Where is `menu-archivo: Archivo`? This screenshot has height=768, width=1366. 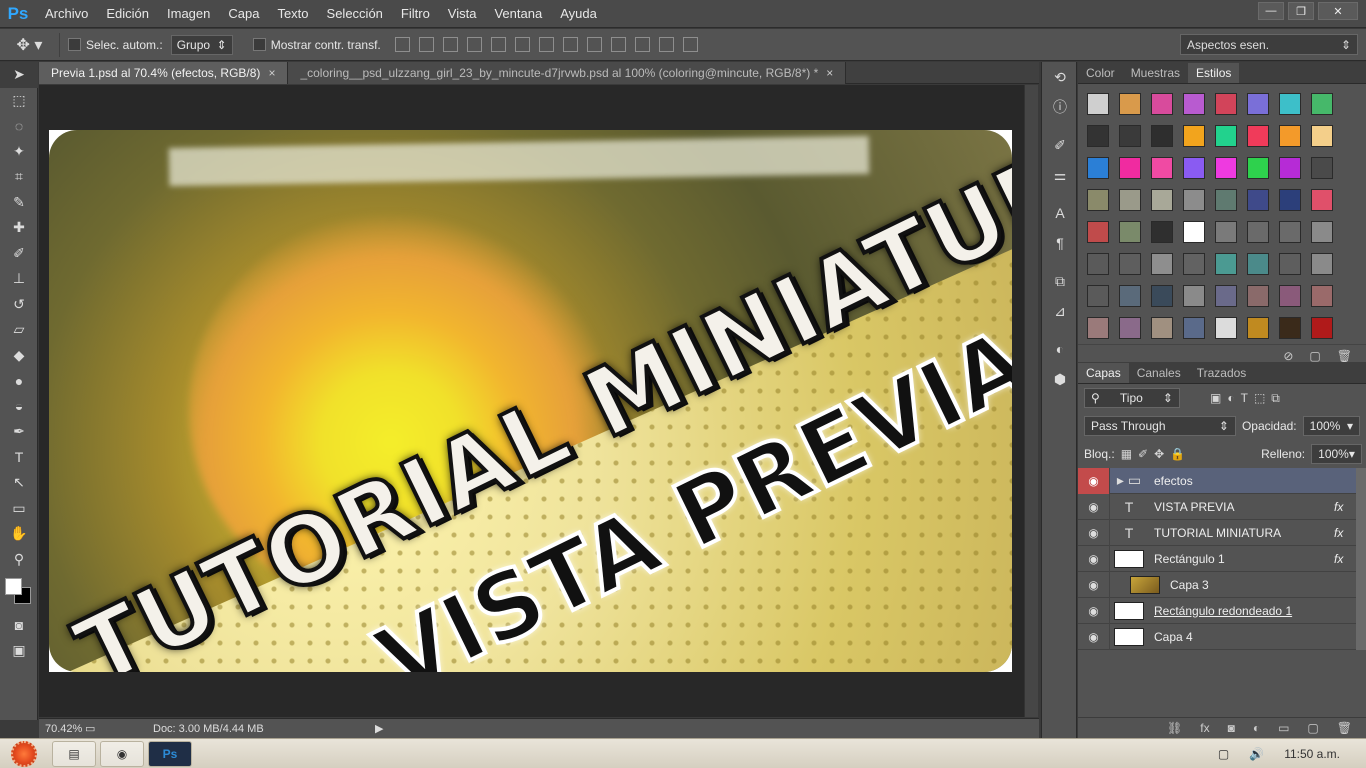
menu-archivo: Archivo is located at coordinates (66, 14).